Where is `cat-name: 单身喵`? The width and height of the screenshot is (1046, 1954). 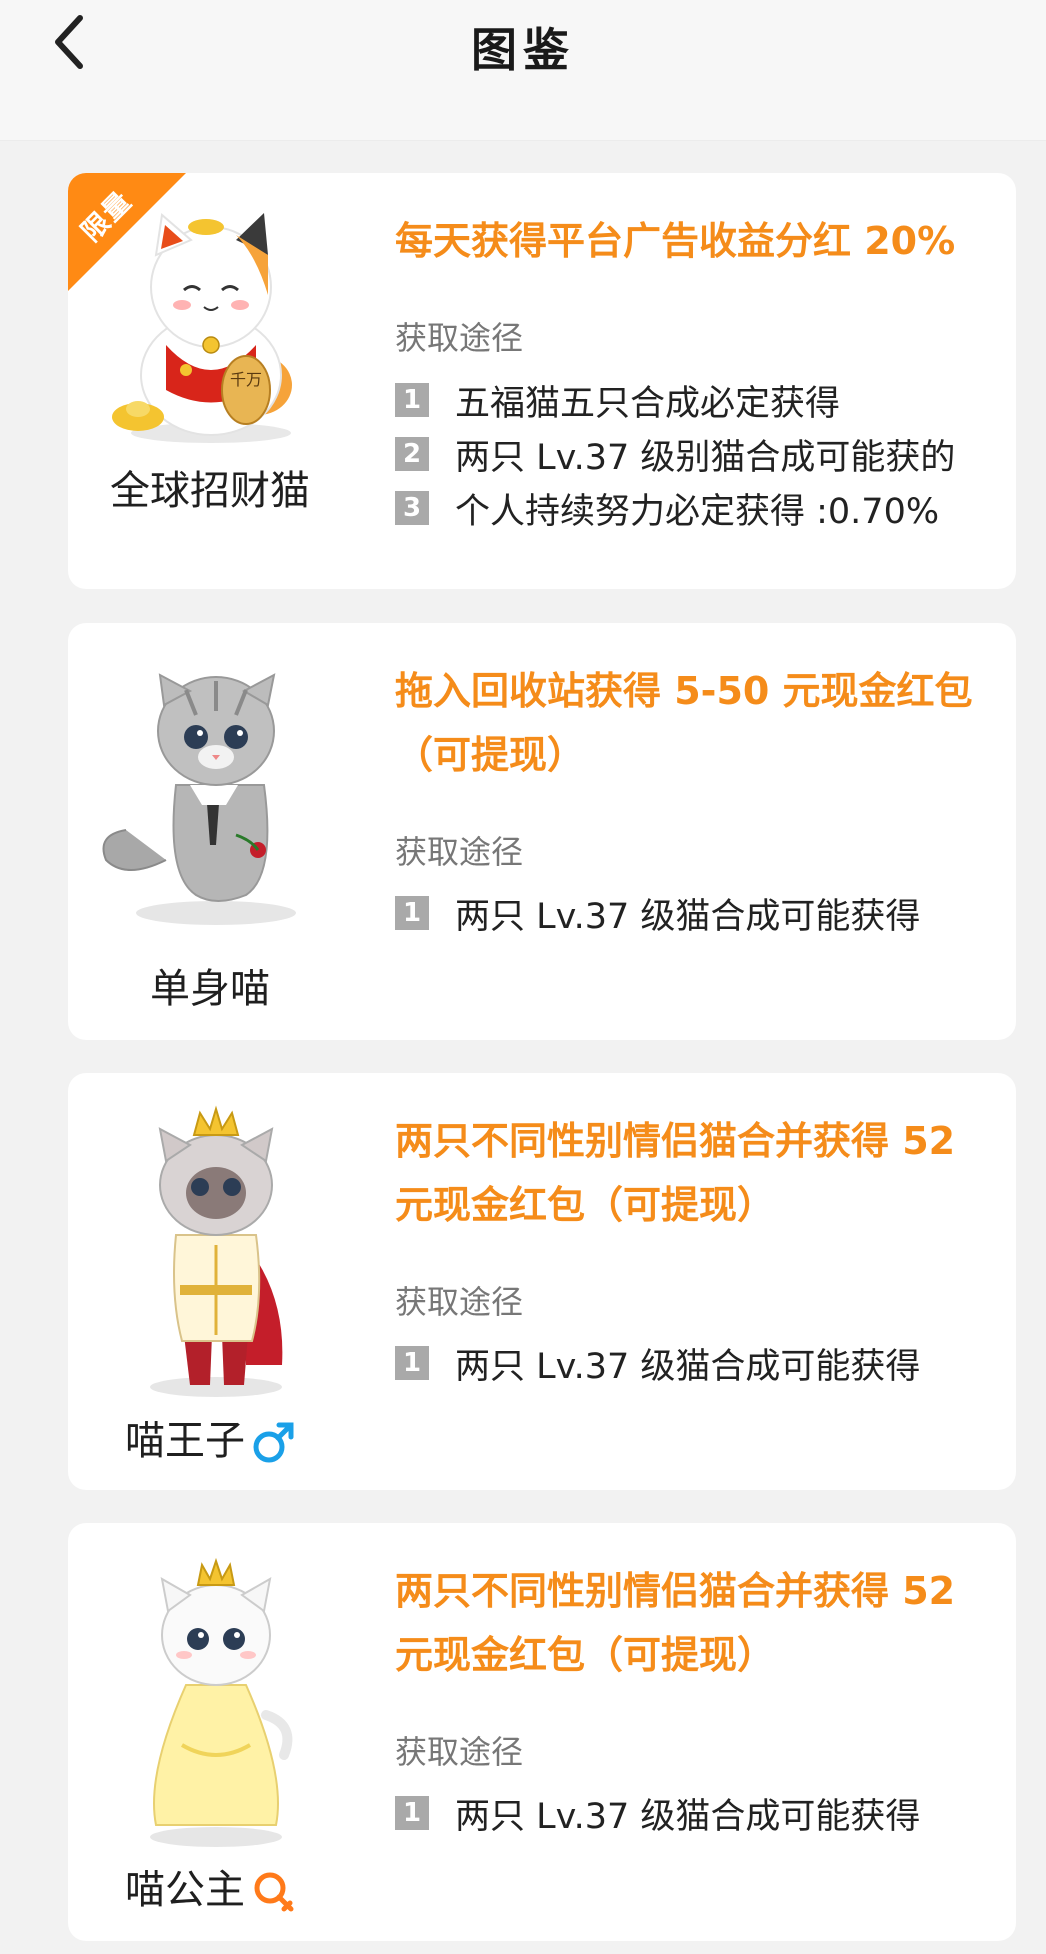
cat-name: 单身喵 is located at coordinates (210, 989).